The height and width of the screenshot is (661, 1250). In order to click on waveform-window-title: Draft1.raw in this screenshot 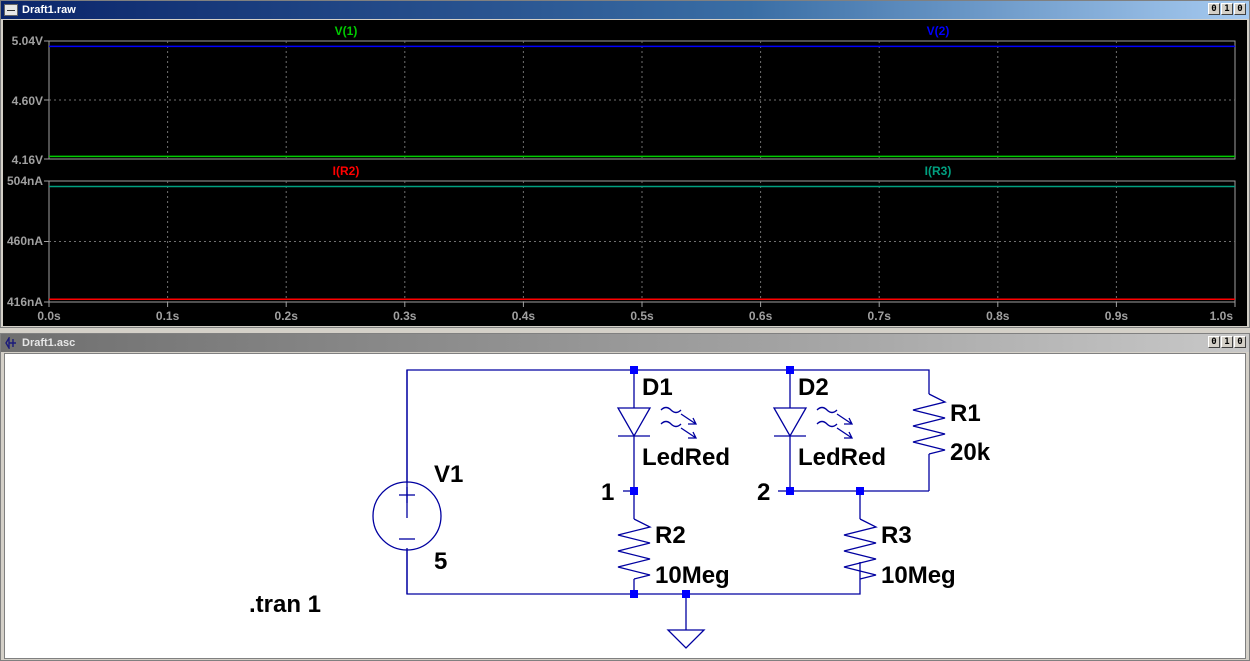, I will do `click(49, 10)`.